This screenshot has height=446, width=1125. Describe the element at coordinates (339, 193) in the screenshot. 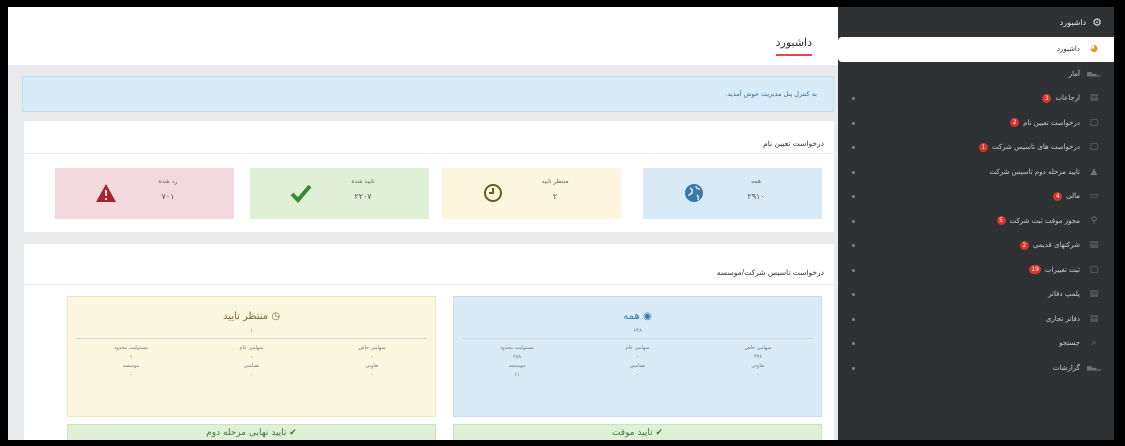

I see `stat-approved: تایید شده ۲۲۰۷` at that location.